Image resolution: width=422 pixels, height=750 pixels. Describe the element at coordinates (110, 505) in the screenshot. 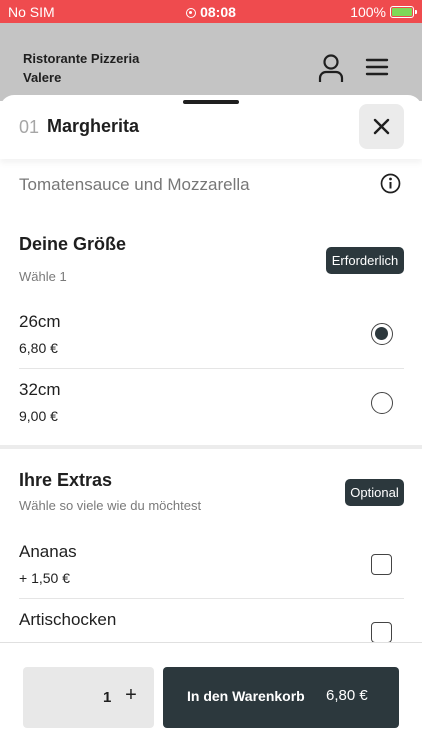

I see `extras-section-subtitle: Wähle so viele wie du möchtest` at that location.